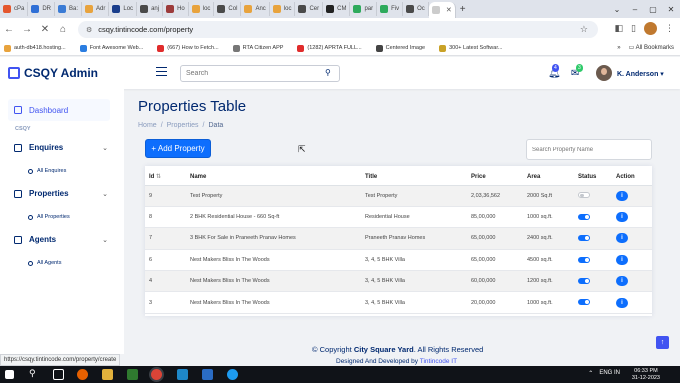 This screenshot has height=383, width=680. Describe the element at coordinates (158, 177) in the screenshot. I see `sort-icon: ⇅` at that location.